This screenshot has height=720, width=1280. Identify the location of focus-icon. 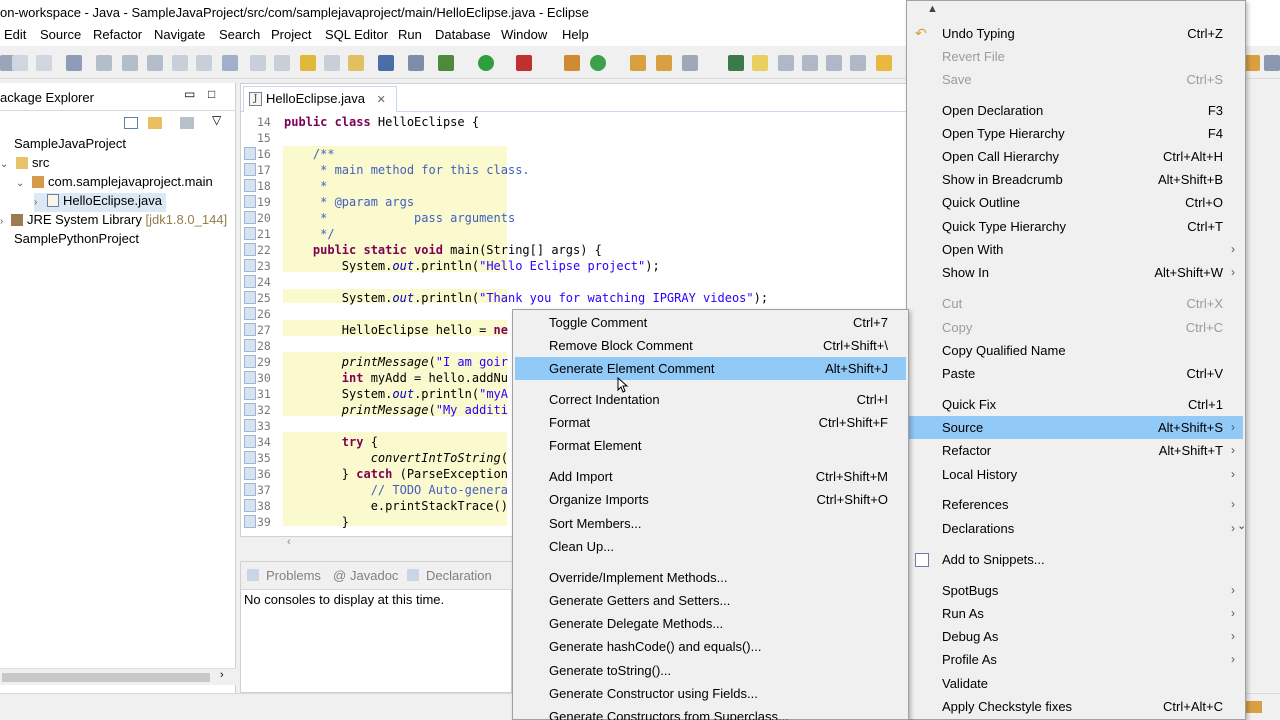
(187, 123).